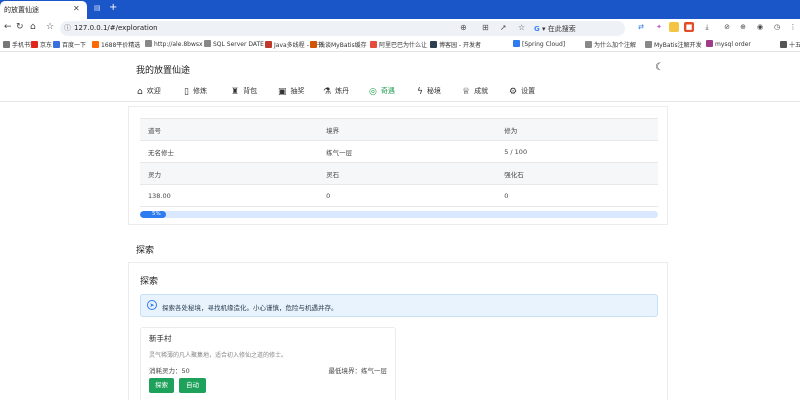 This screenshot has width=800, height=400. I want to click on bookmark-item: 十五, so click(790, 44).